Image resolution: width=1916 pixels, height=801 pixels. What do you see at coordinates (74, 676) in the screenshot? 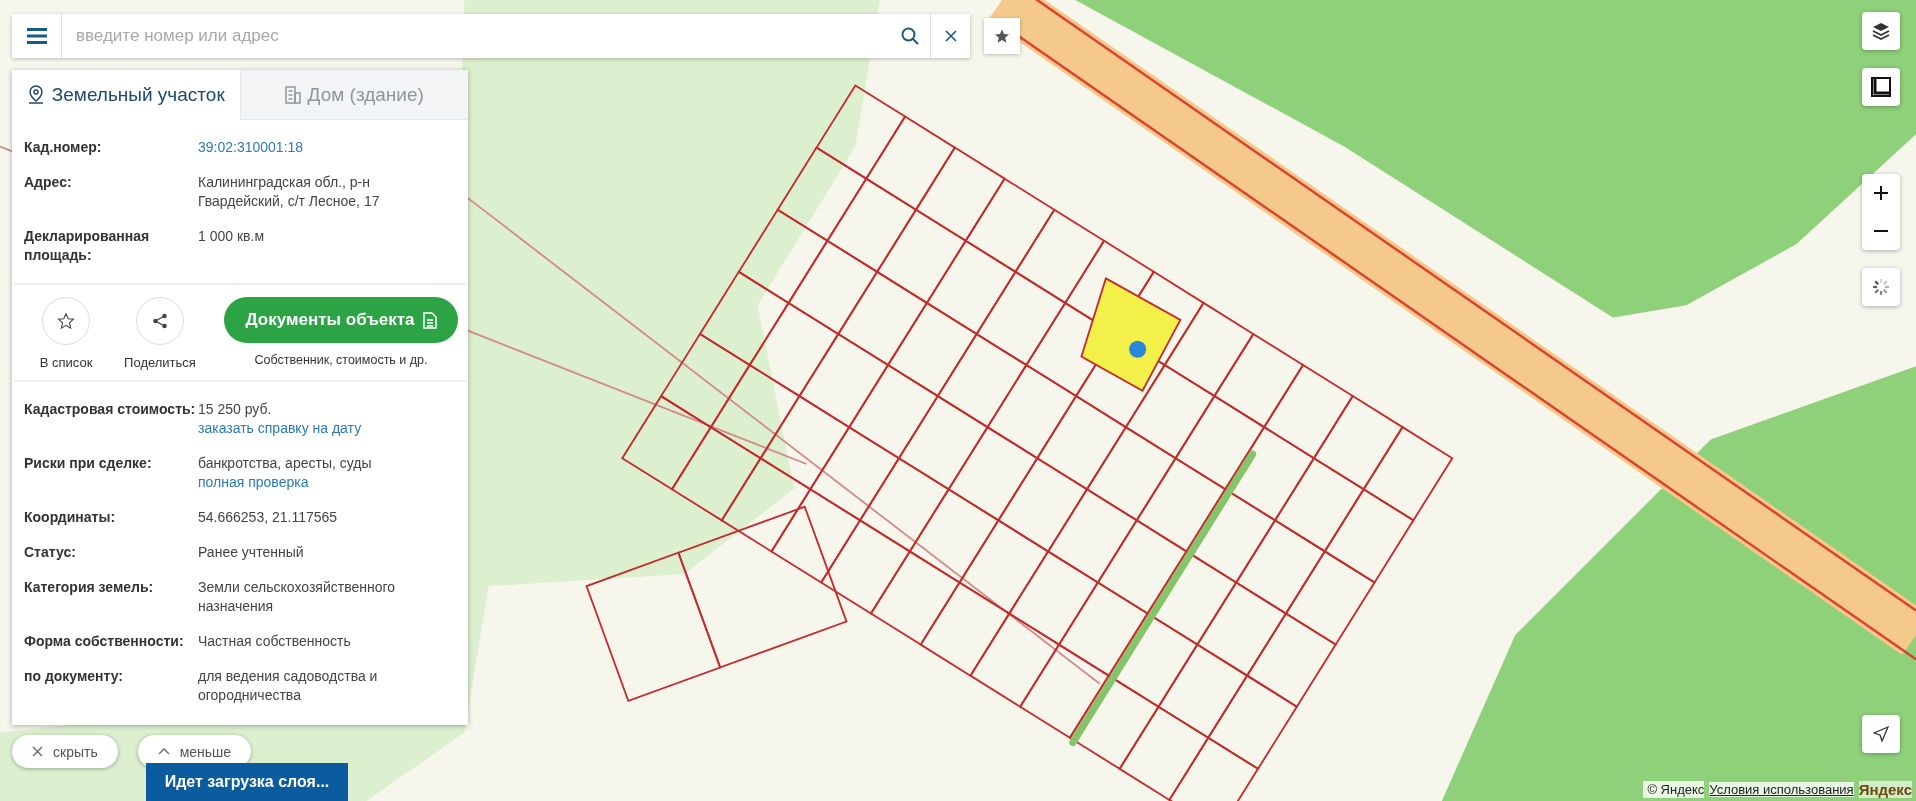
I see `field-label: по документу:` at bounding box center [74, 676].